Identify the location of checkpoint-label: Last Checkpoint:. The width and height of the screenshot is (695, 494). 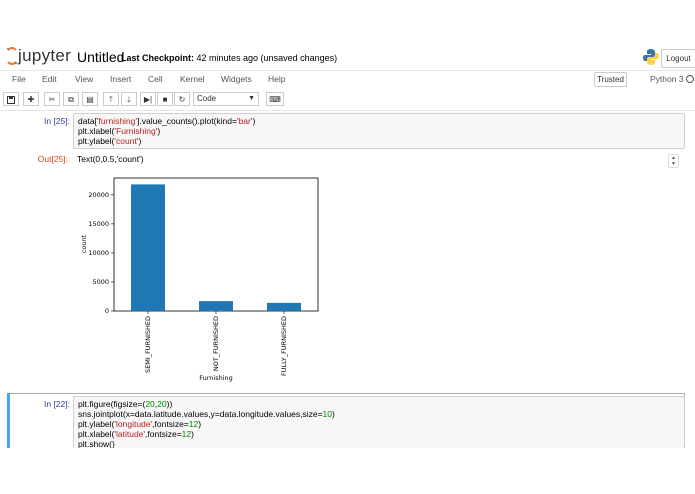
(158, 58).